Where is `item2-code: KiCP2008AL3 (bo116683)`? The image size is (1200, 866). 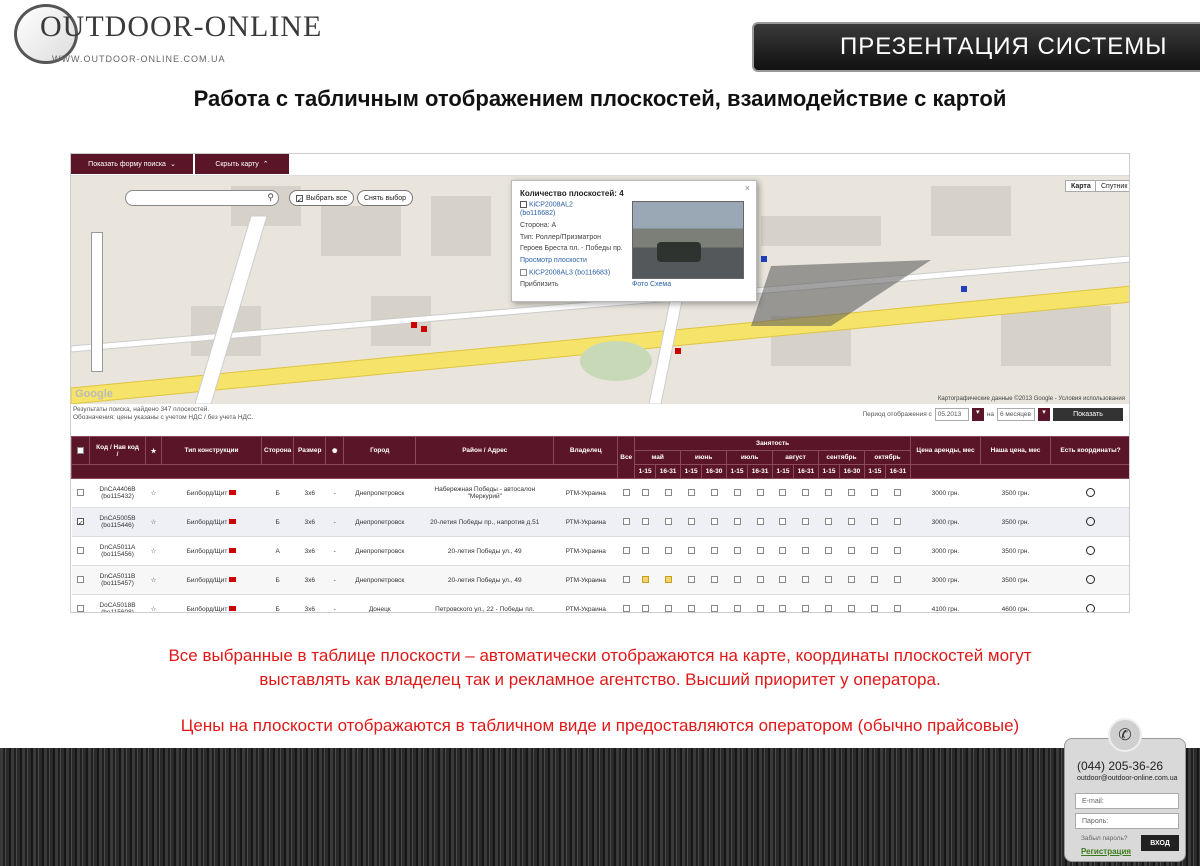 item2-code: KiCP2008AL3 (bo116683) is located at coordinates (569, 272).